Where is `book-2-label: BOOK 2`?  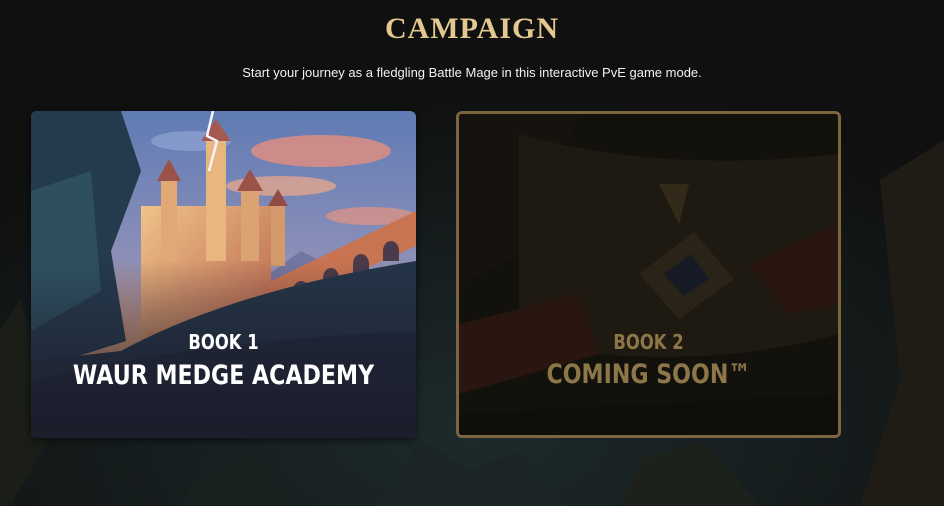
book-2-label: BOOK 2 is located at coordinates (648, 342).